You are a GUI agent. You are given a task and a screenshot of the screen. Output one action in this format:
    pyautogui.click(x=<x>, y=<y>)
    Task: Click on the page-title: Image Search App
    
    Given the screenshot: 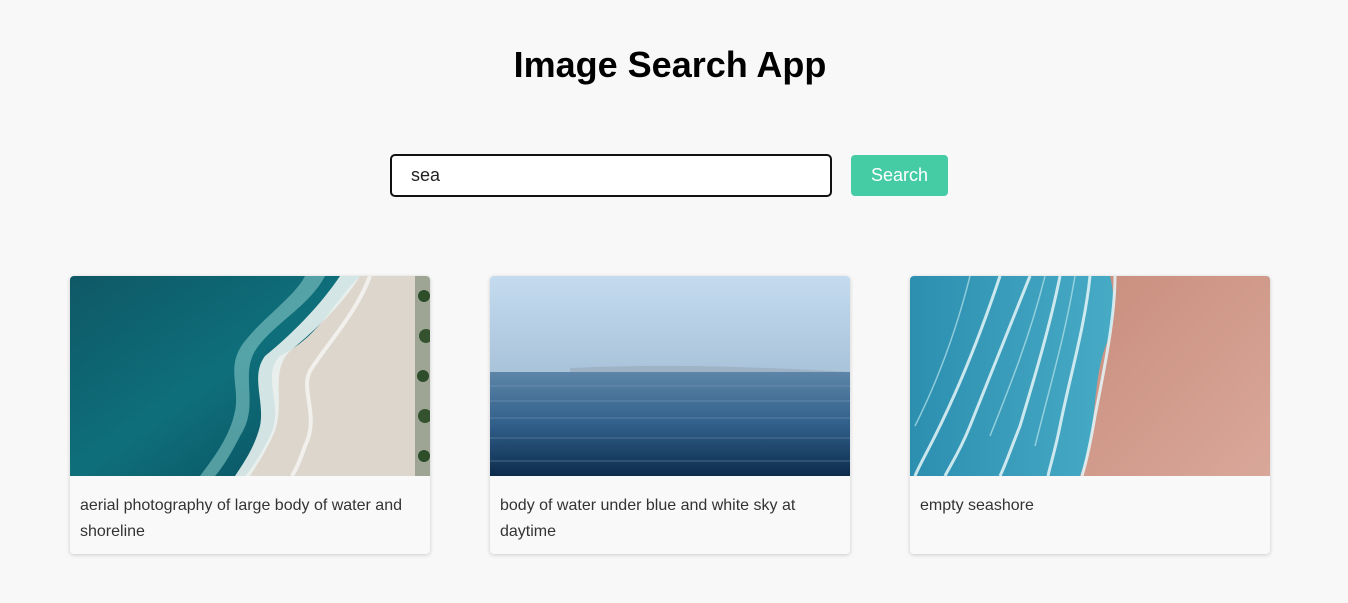 What is the action you would take?
    pyautogui.click(x=670, y=64)
    